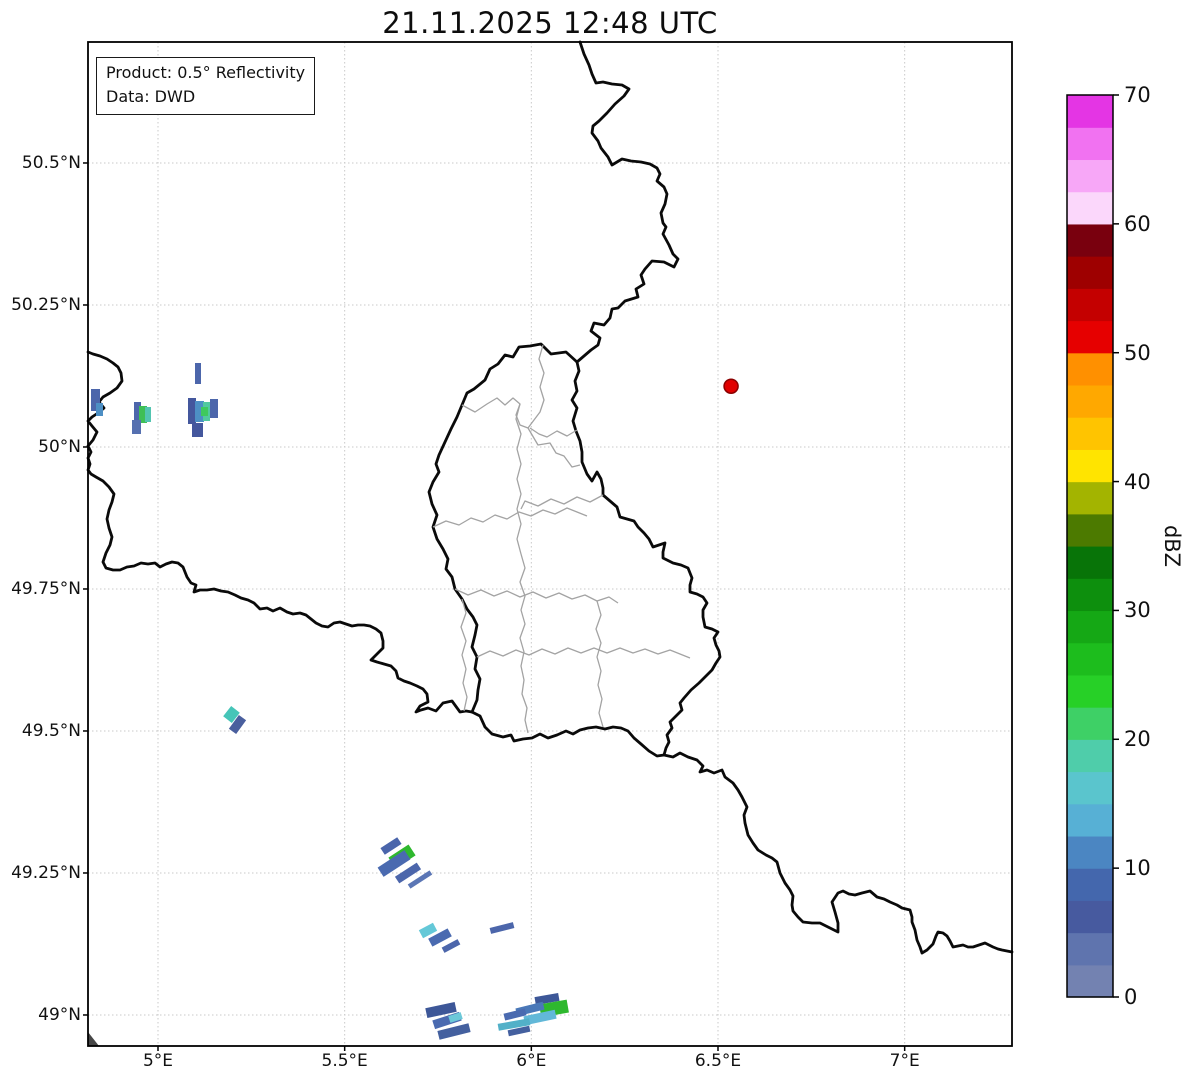 The width and height of the screenshot is (1202, 1081). What do you see at coordinates (46, 304) in the screenshot?
I see `y-tick-label: 50.25°N` at bounding box center [46, 304].